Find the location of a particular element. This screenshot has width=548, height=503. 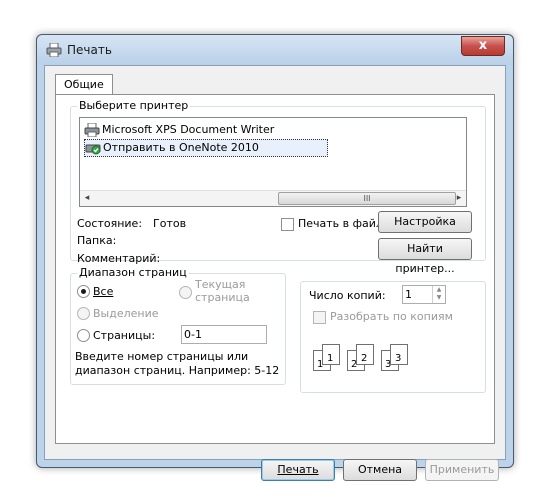

page-range-group-label: Диапазон страниц is located at coordinates (133, 272).